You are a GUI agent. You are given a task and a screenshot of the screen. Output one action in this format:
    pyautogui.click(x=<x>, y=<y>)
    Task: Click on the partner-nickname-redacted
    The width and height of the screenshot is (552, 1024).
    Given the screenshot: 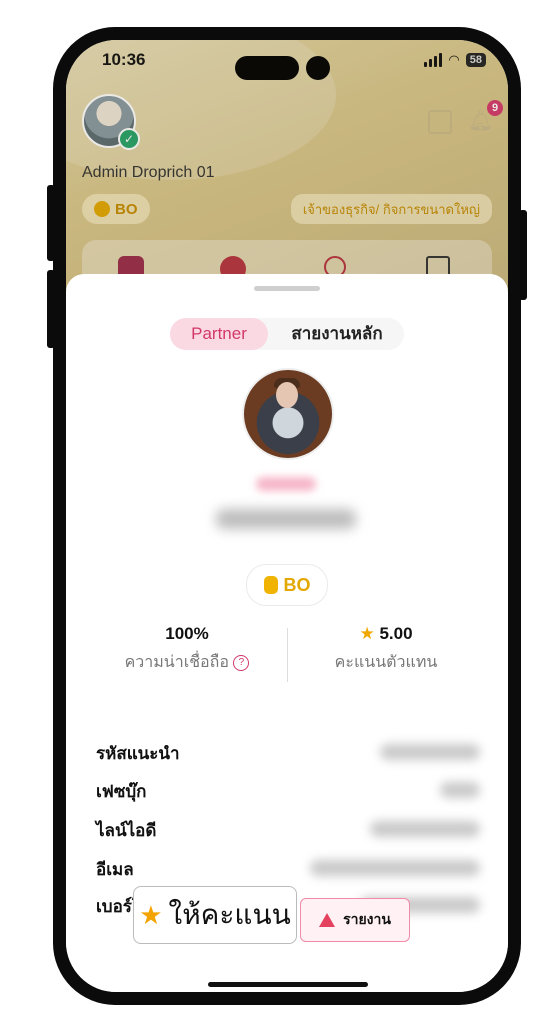 What is the action you would take?
    pyautogui.click(x=286, y=484)
    